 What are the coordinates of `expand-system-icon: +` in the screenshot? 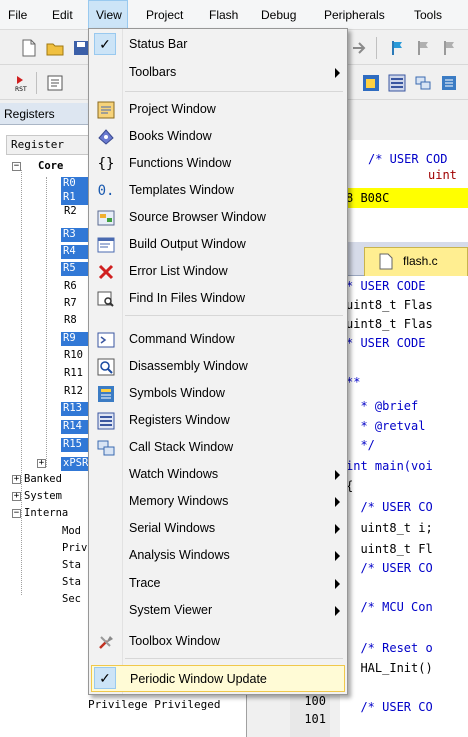 It's located at (16, 496).